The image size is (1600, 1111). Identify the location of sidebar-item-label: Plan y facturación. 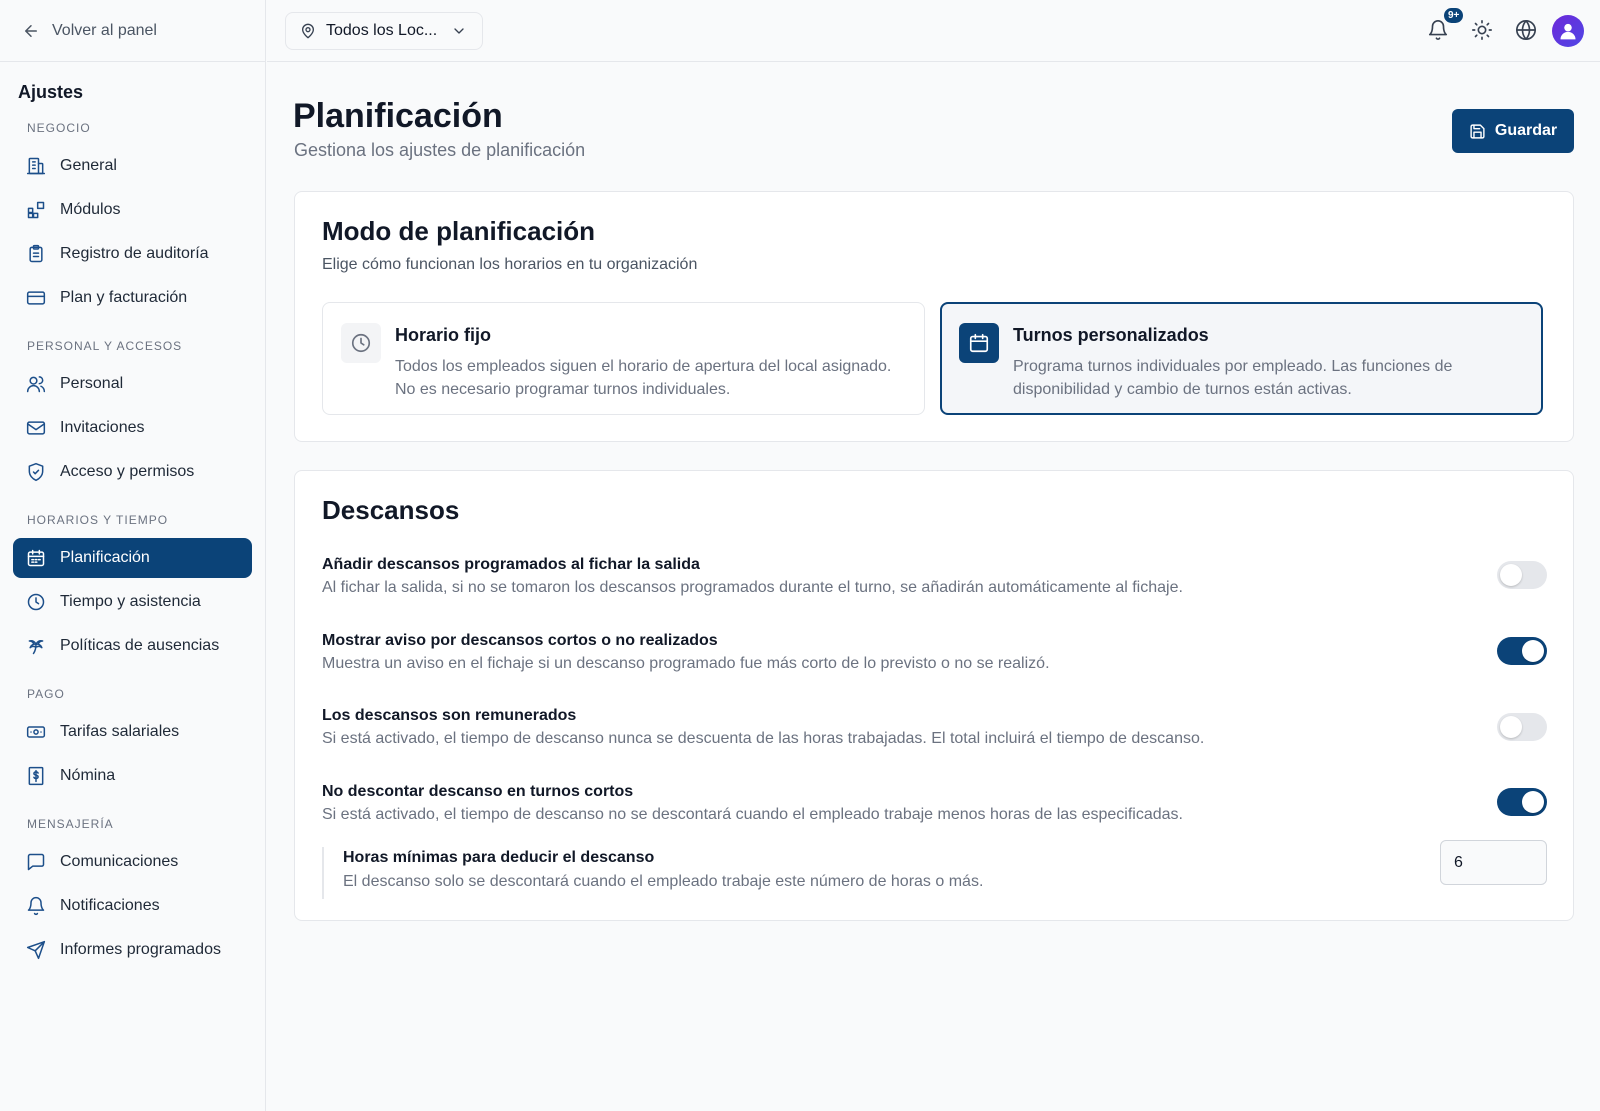
(124, 297).